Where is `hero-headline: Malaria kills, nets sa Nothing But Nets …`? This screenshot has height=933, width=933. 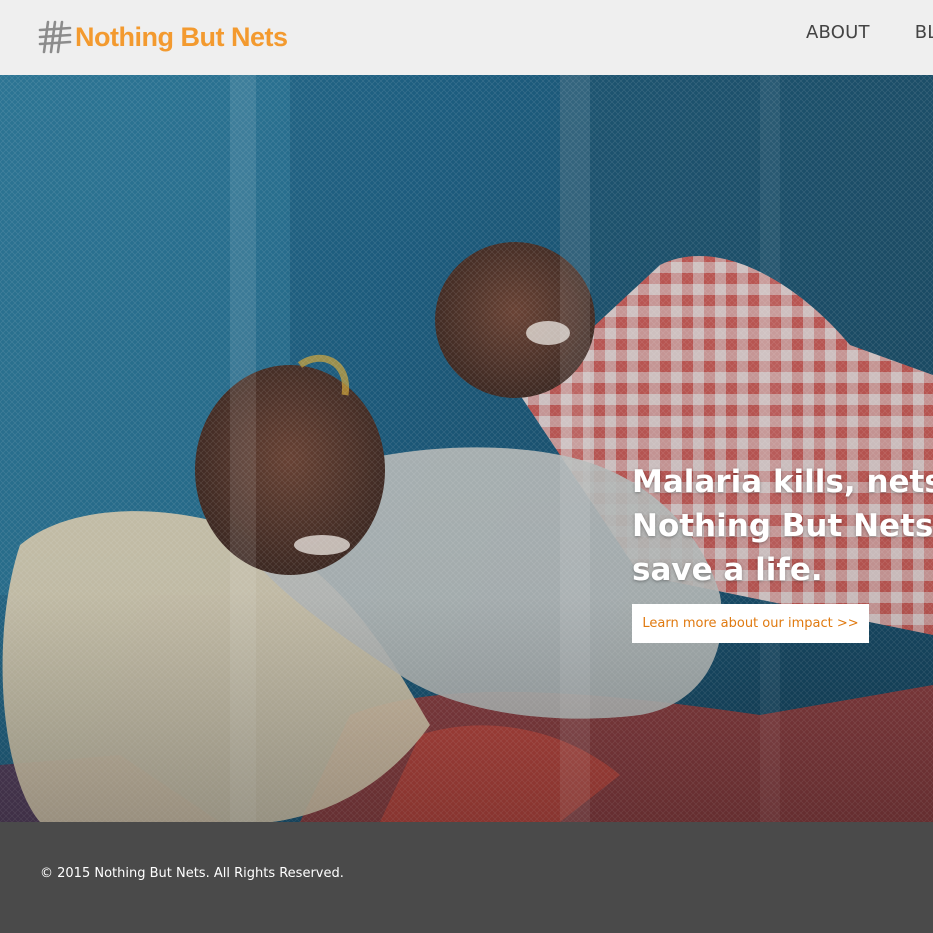
hero-headline: Malaria kills, nets sa Nothing But Nets … is located at coordinates (782, 526).